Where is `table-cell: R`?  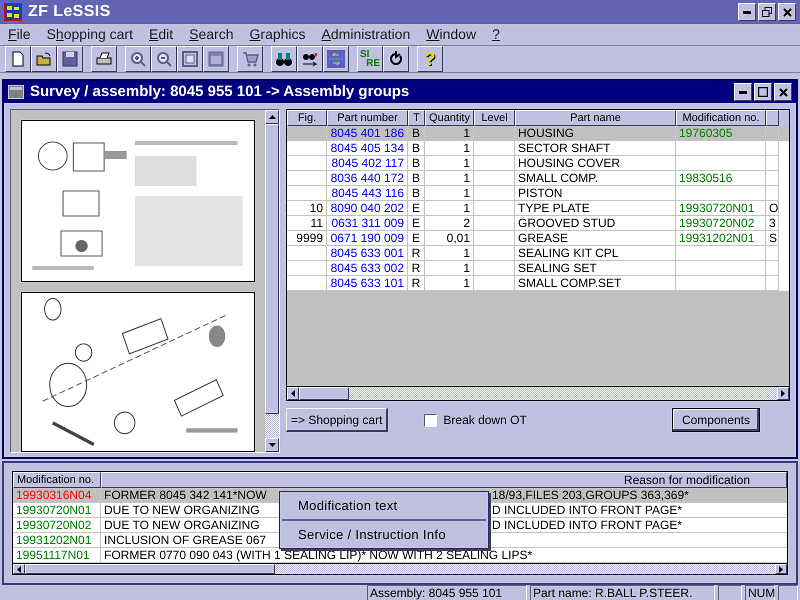 table-cell: R is located at coordinates (416, 283).